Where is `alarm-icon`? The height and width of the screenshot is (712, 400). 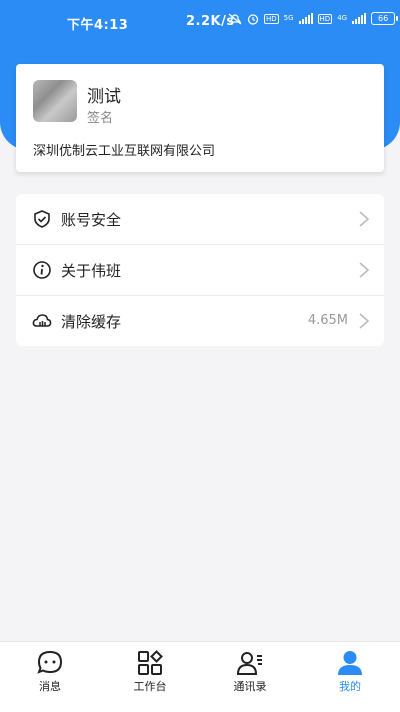
alarm-icon is located at coordinates (253, 19).